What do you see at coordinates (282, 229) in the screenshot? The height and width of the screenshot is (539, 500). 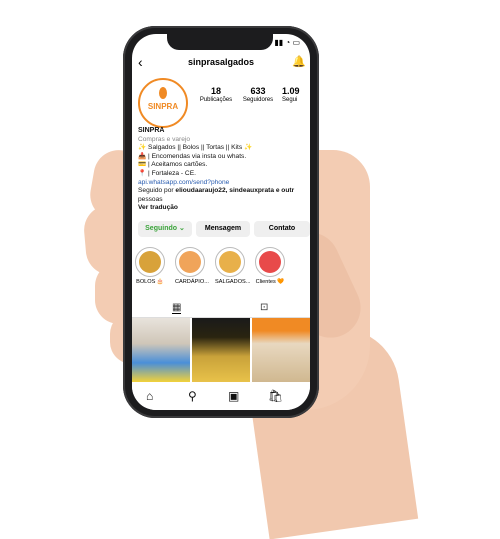 I see `contact-button: Contato` at bounding box center [282, 229].